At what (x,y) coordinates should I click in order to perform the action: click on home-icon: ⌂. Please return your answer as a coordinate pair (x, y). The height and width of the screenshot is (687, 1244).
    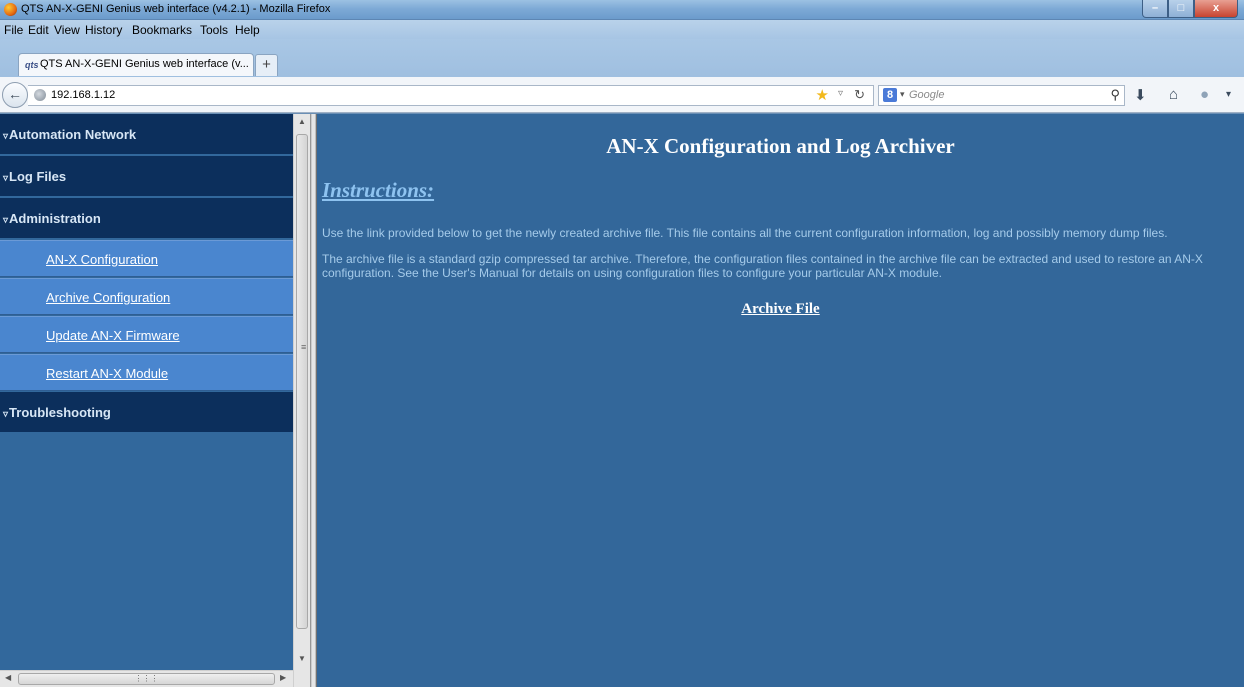
    Looking at the image, I should click on (1173, 94).